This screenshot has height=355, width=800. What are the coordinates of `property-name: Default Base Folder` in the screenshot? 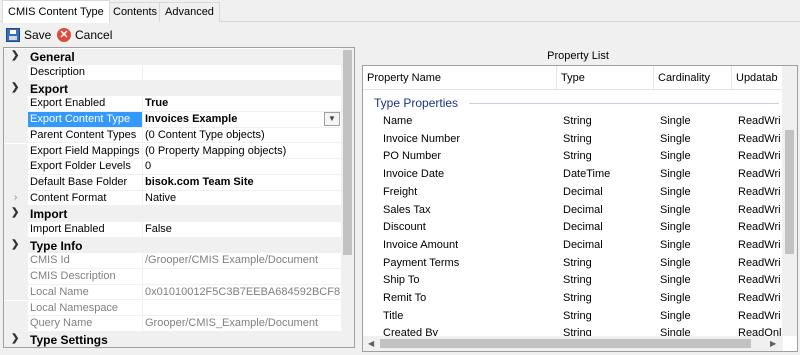 It's located at (79, 181).